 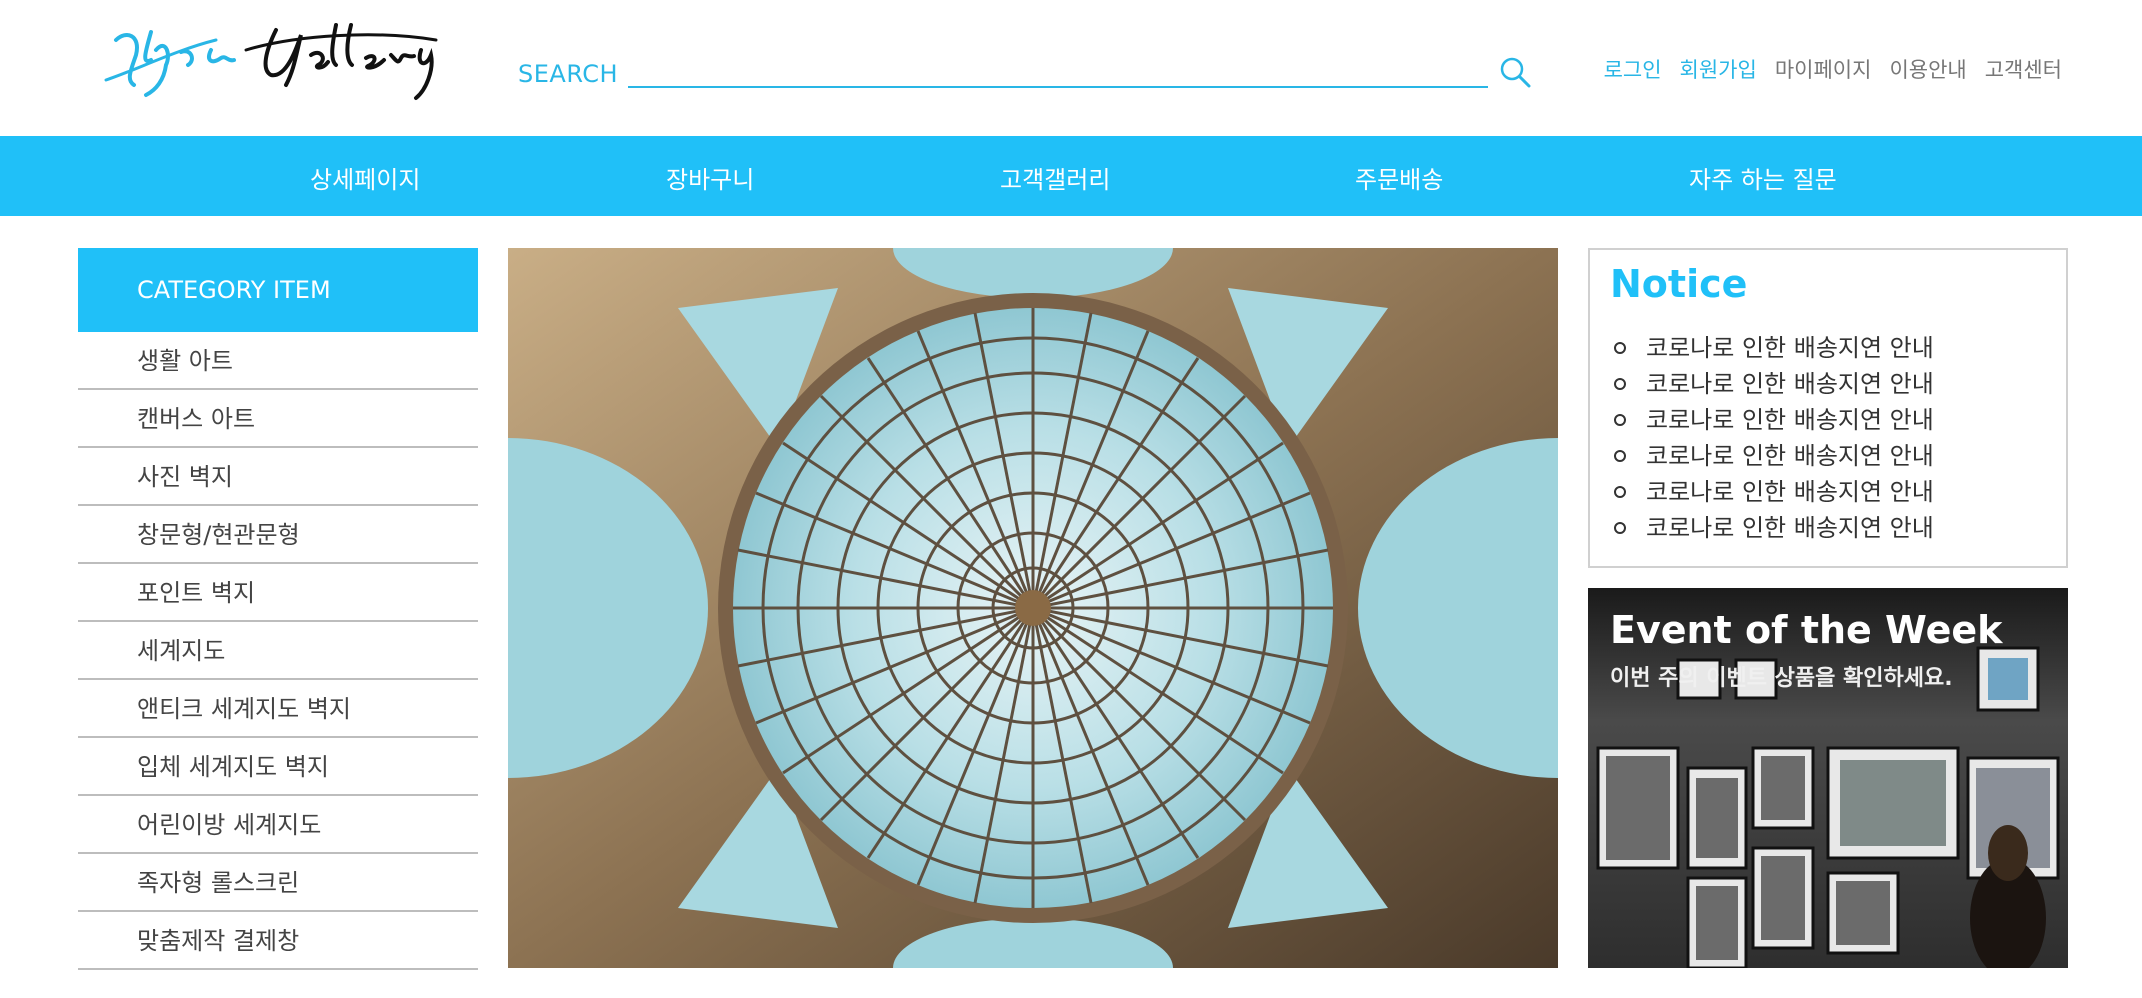 I want to click on nav-item-gallery: 고객갤러리, so click(x=1055, y=177).